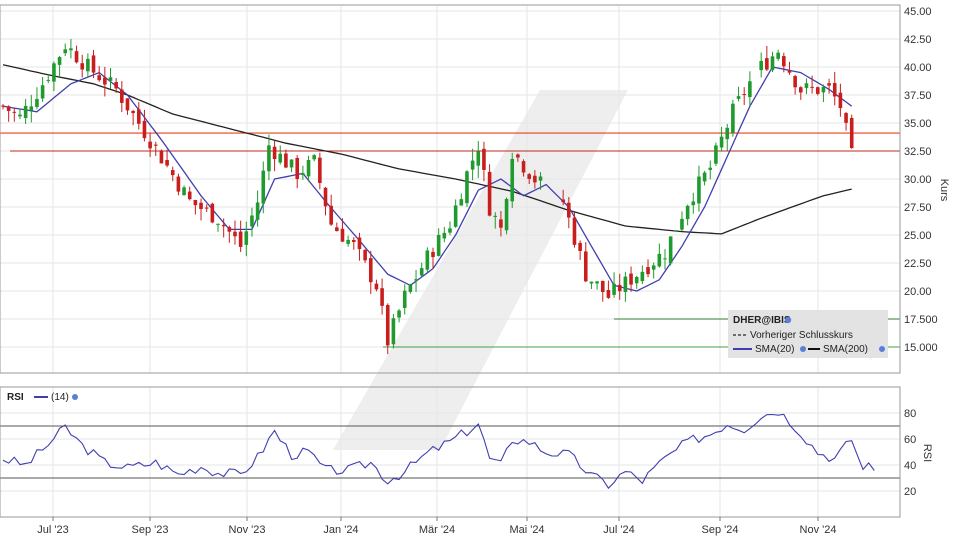 The height and width of the screenshot is (540, 960). Describe the element at coordinates (42, 397) in the screenshot. I see `rsi-legend: RSI (14)` at that location.